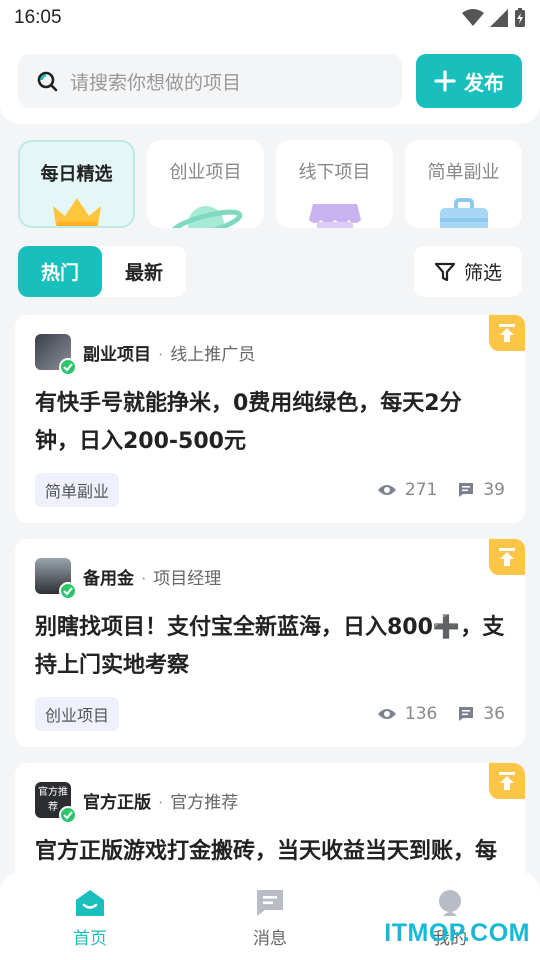 This screenshot has height=960, width=540. I want to click on avatar: 官方推荐, so click(56, 803).